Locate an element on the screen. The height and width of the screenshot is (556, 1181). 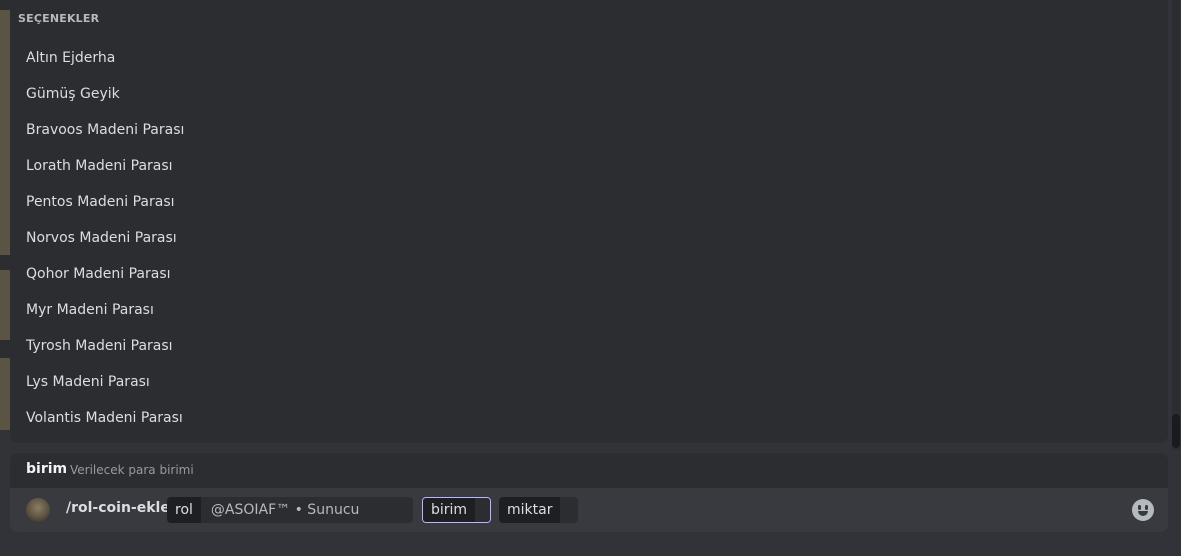
option-item: Lys Madeni Parası is located at coordinates (589, 382).